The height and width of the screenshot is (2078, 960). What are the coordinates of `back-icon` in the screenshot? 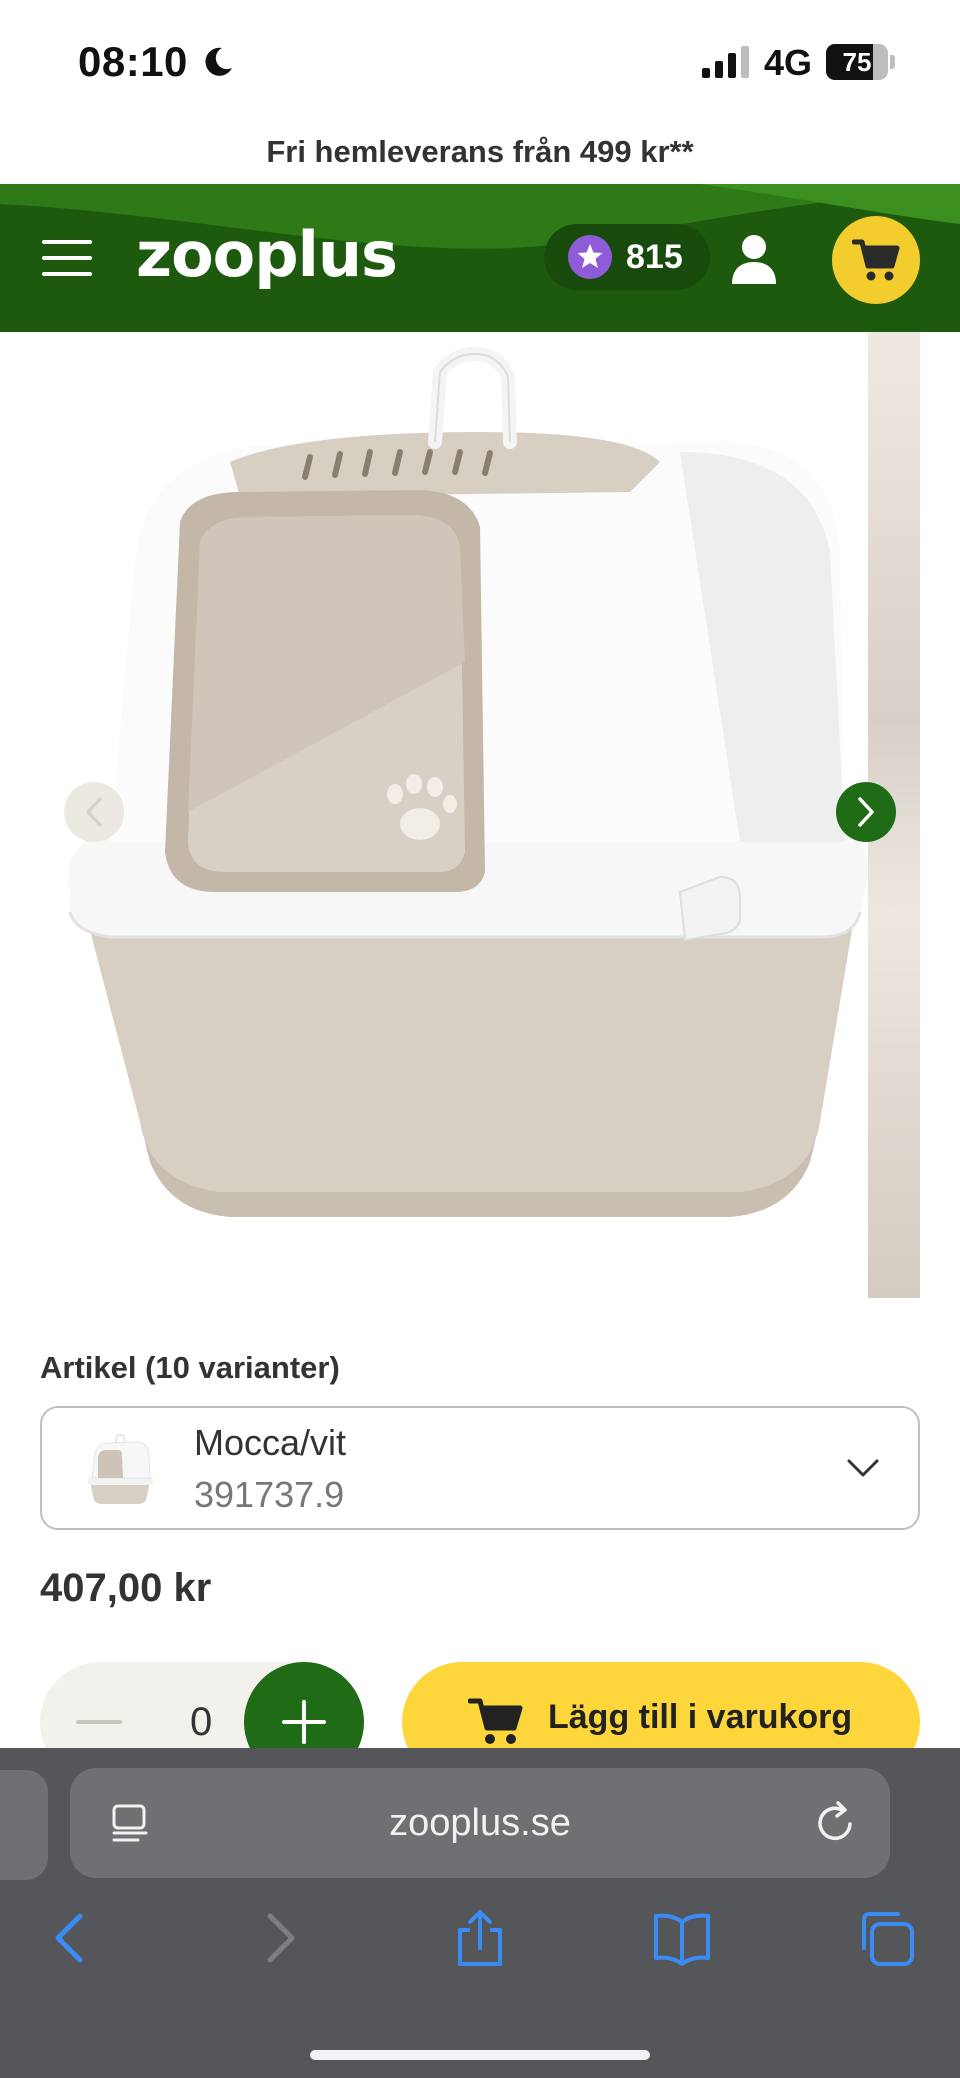 It's located at (72, 1938).